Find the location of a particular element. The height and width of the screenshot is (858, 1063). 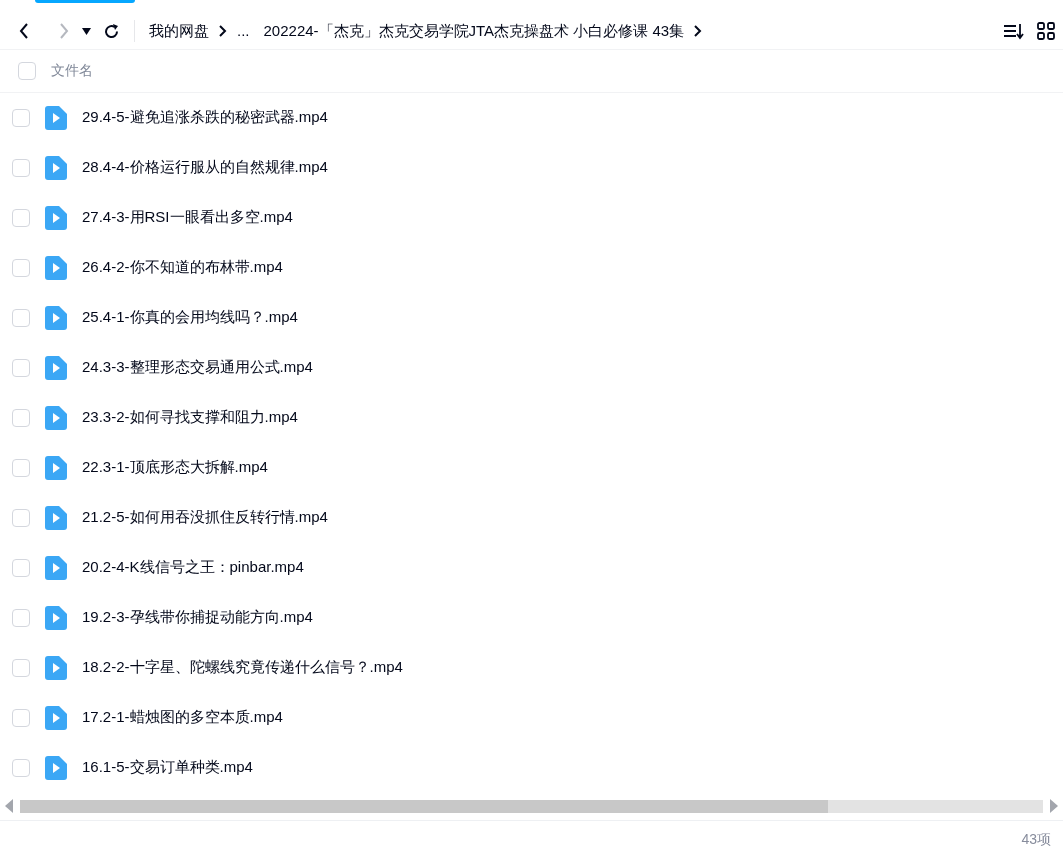

column-header: 文件名 is located at coordinates (72, 71).